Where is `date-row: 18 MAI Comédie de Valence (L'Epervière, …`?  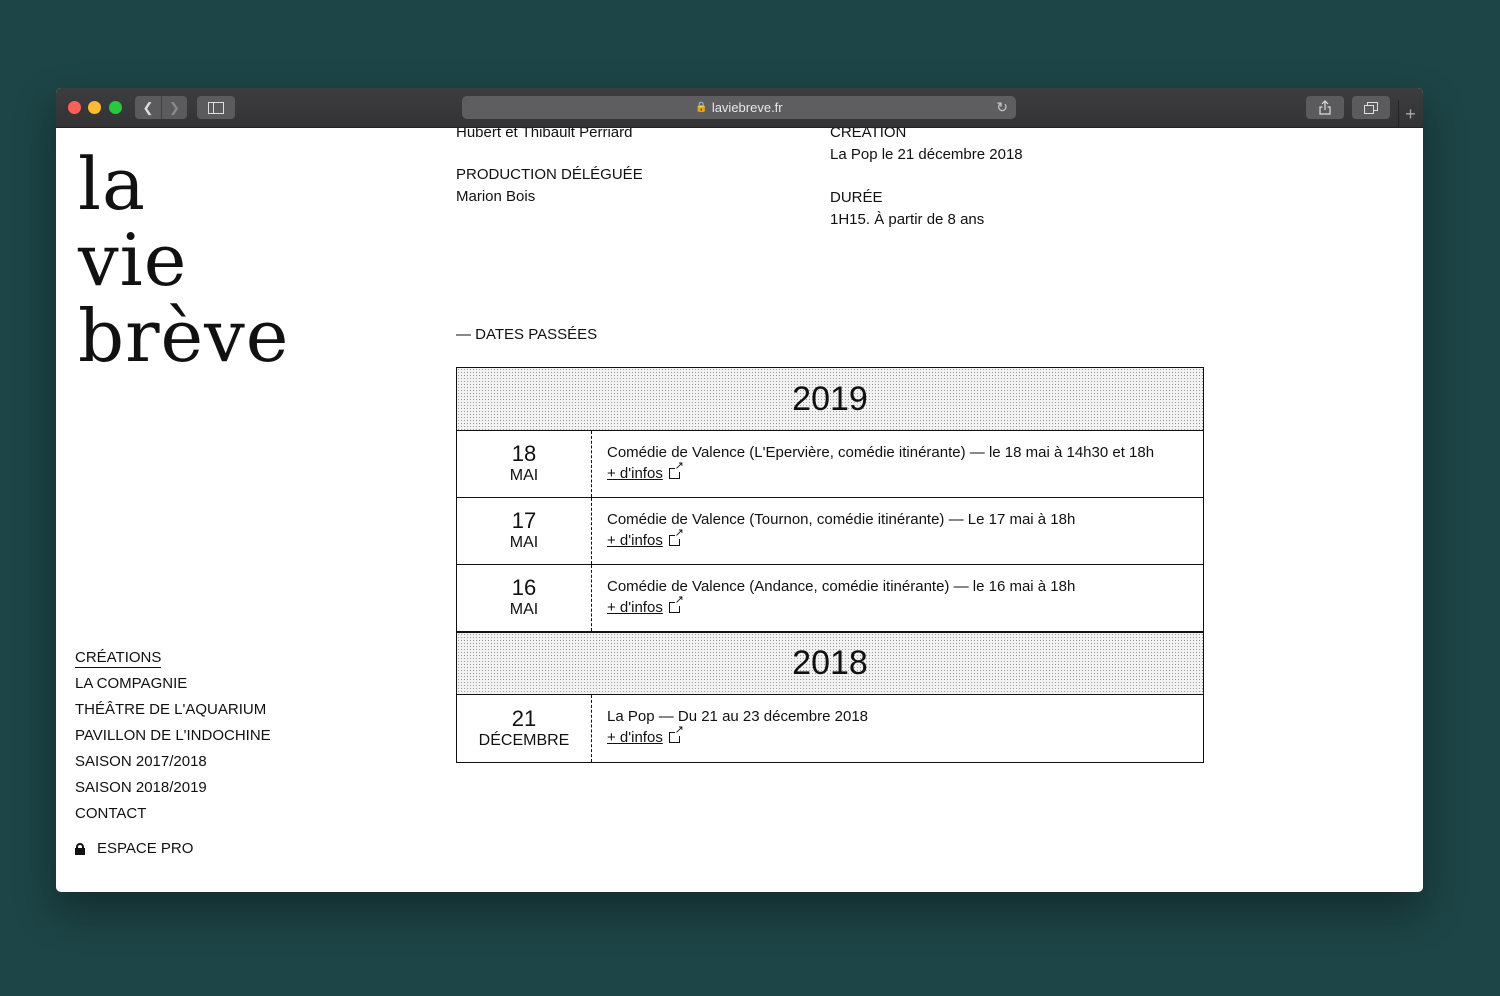 date-row: 18 MAI Comédie de Valence (L'Epervière, … is located at coordinates (830, 464).